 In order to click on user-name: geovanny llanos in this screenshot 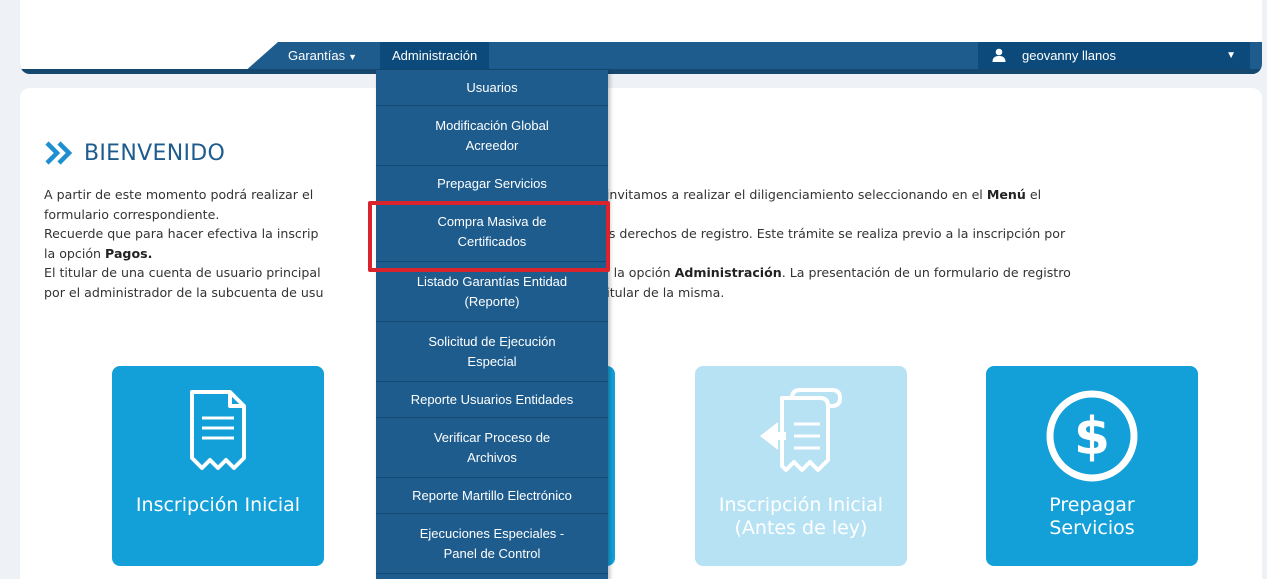, I will do `click(1069, 55)`.